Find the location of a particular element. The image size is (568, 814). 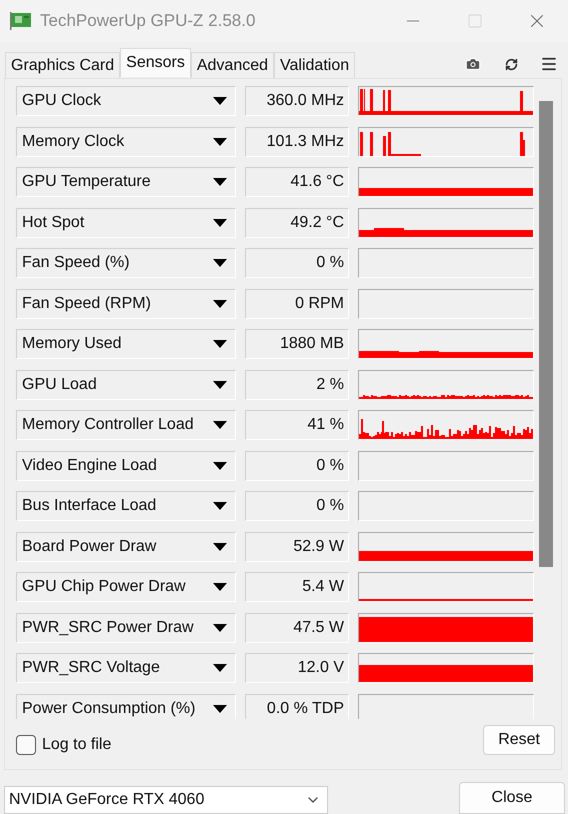

scrollbar-thumb is located at coordinates (546, 334).